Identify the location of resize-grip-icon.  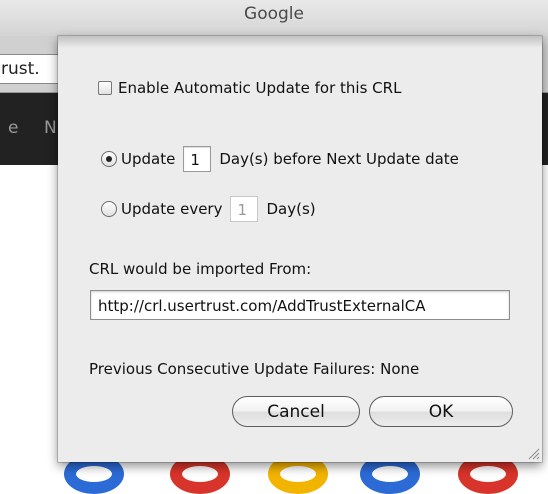
(533, 453).